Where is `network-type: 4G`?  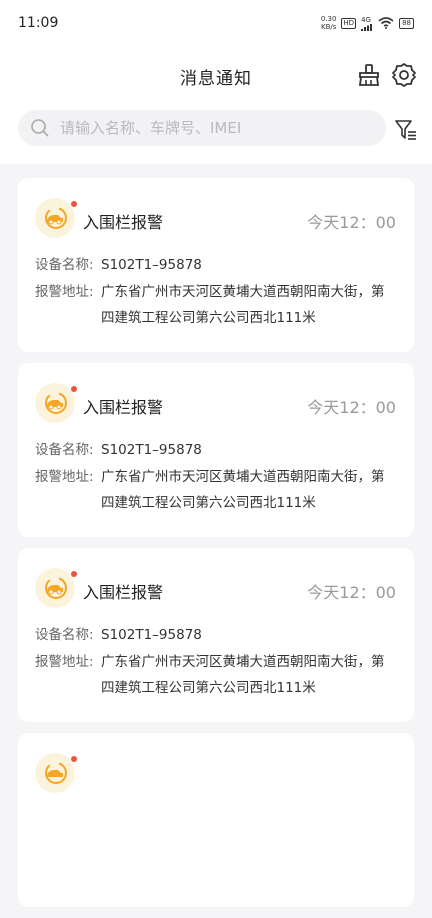 network-type: 4G is located at coordinates (366, 19).